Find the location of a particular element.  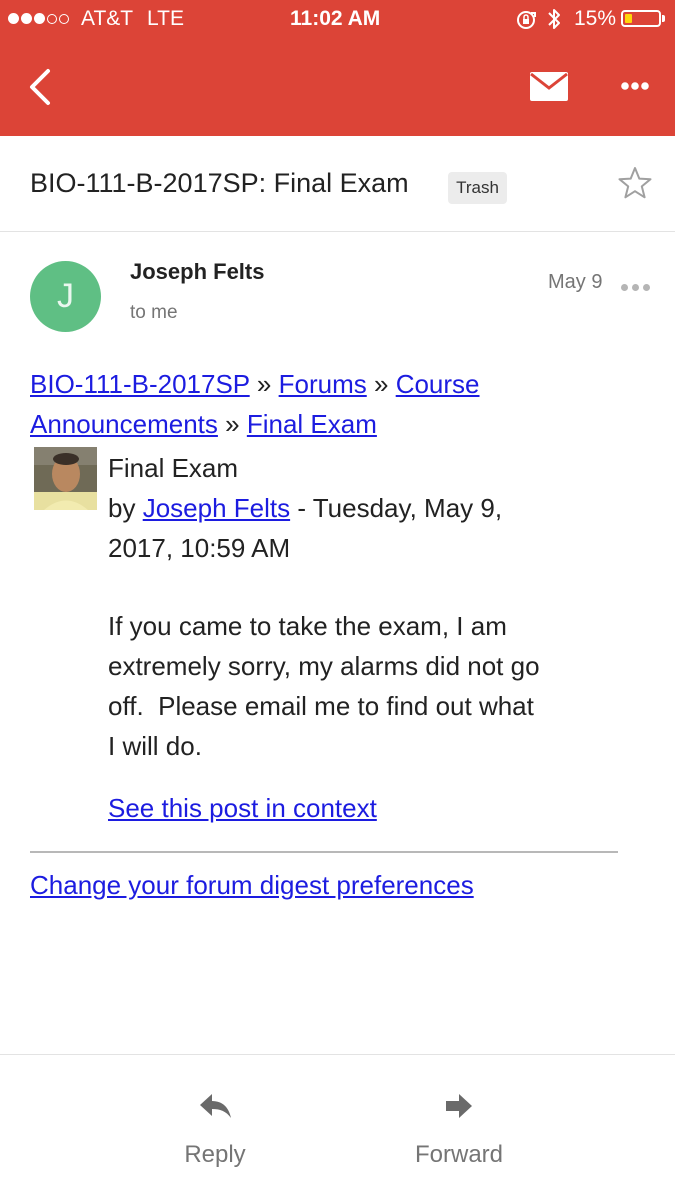

battery-percent: 15% is located at coordinates (595, 18).